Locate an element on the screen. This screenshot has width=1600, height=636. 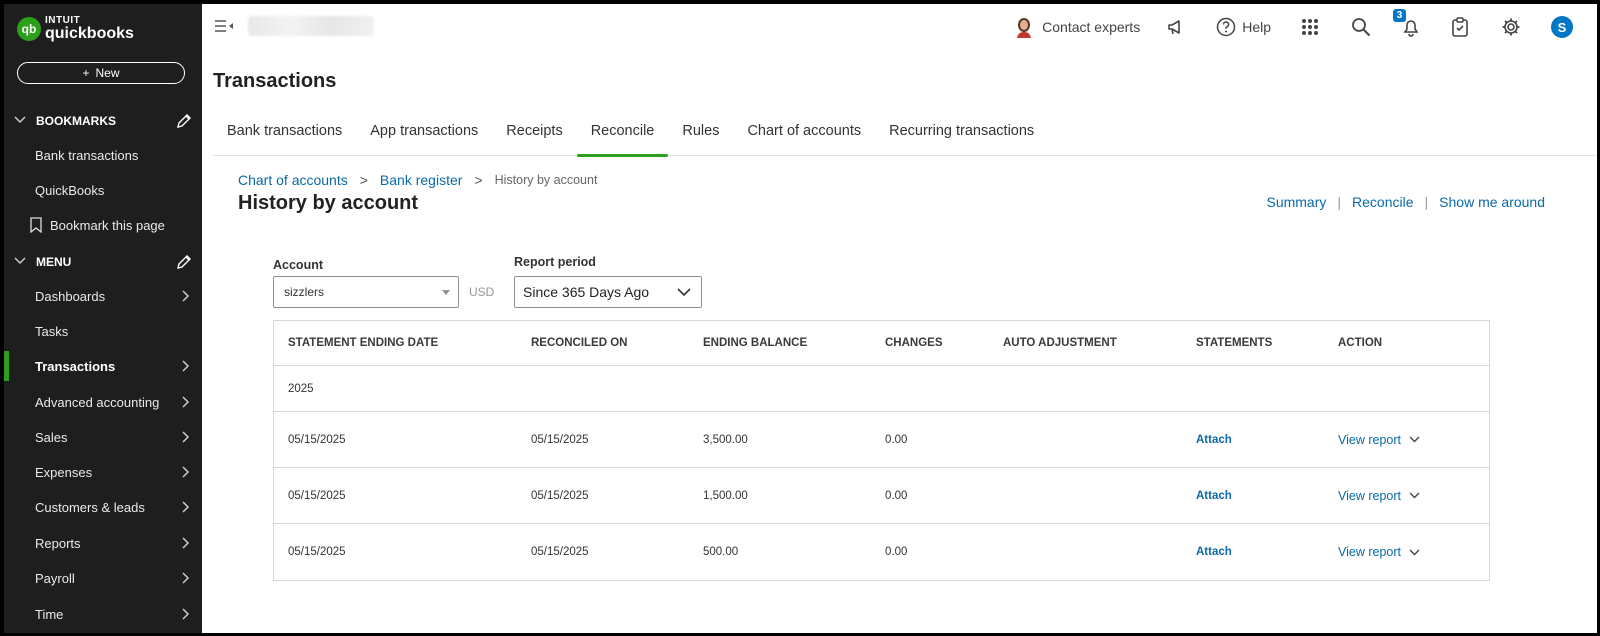
user-avatar: S is located at coordinates (1562, 27).